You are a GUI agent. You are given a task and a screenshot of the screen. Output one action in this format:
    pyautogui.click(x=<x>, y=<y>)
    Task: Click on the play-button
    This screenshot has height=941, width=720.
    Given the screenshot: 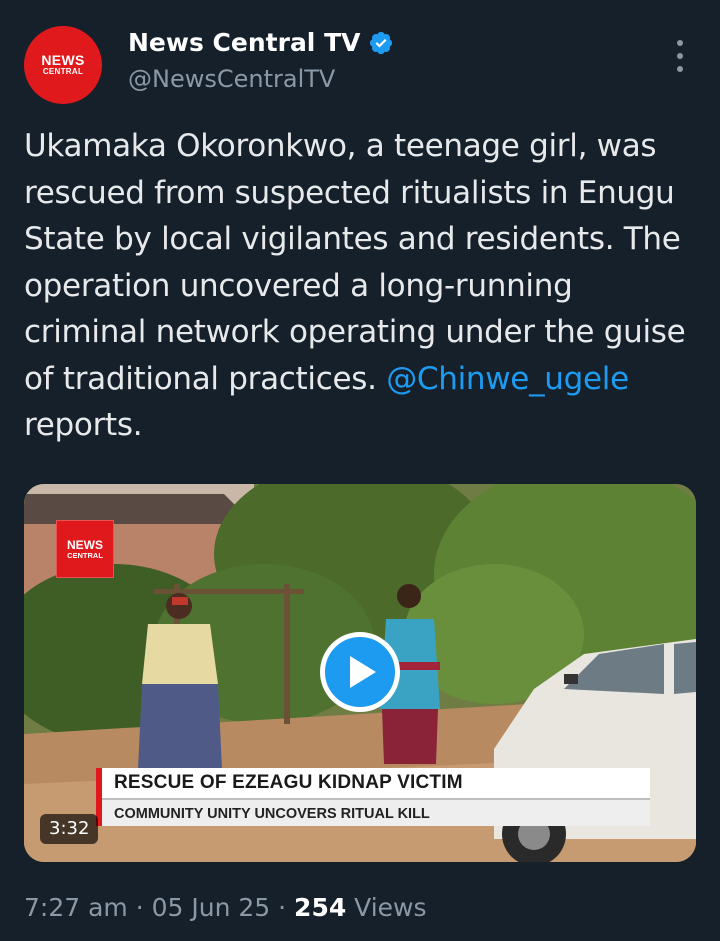 What is the action you would take?
    pyautogui.click(x=360, y=672)
    